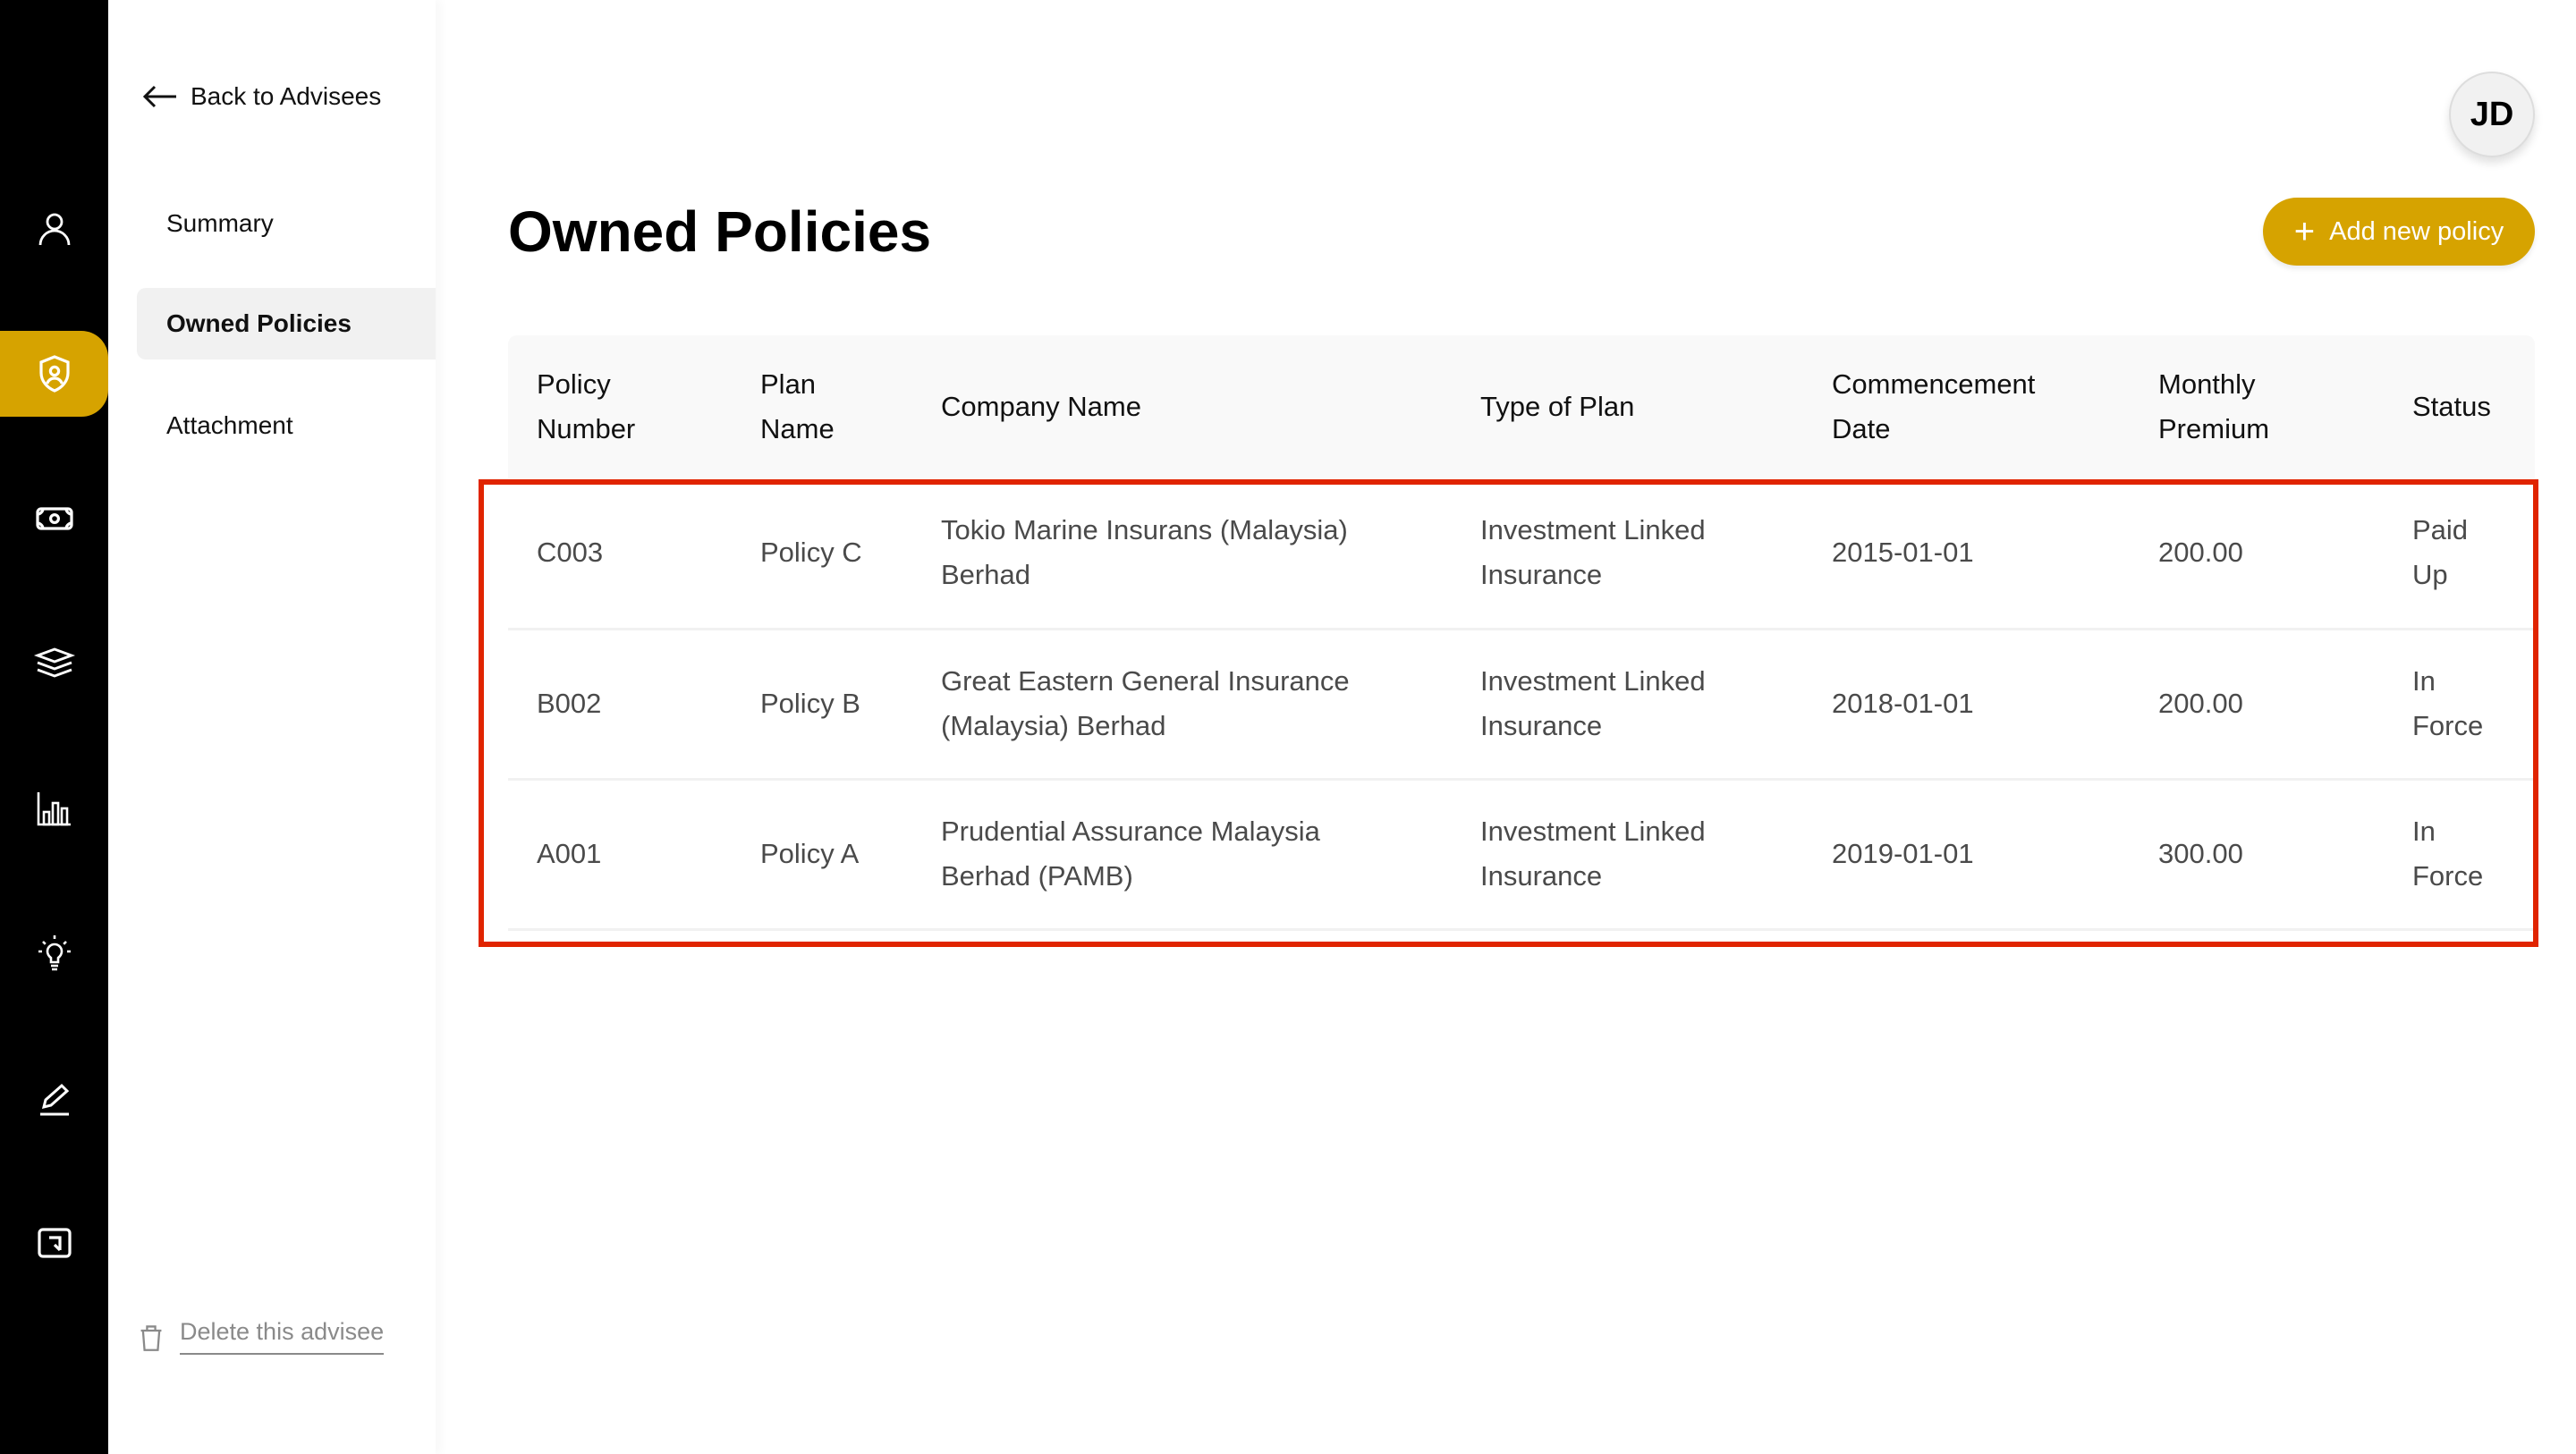 The width and height of the screenshot is (2576, 1454). I want to click on rail-item-finance, so click(54, 519).